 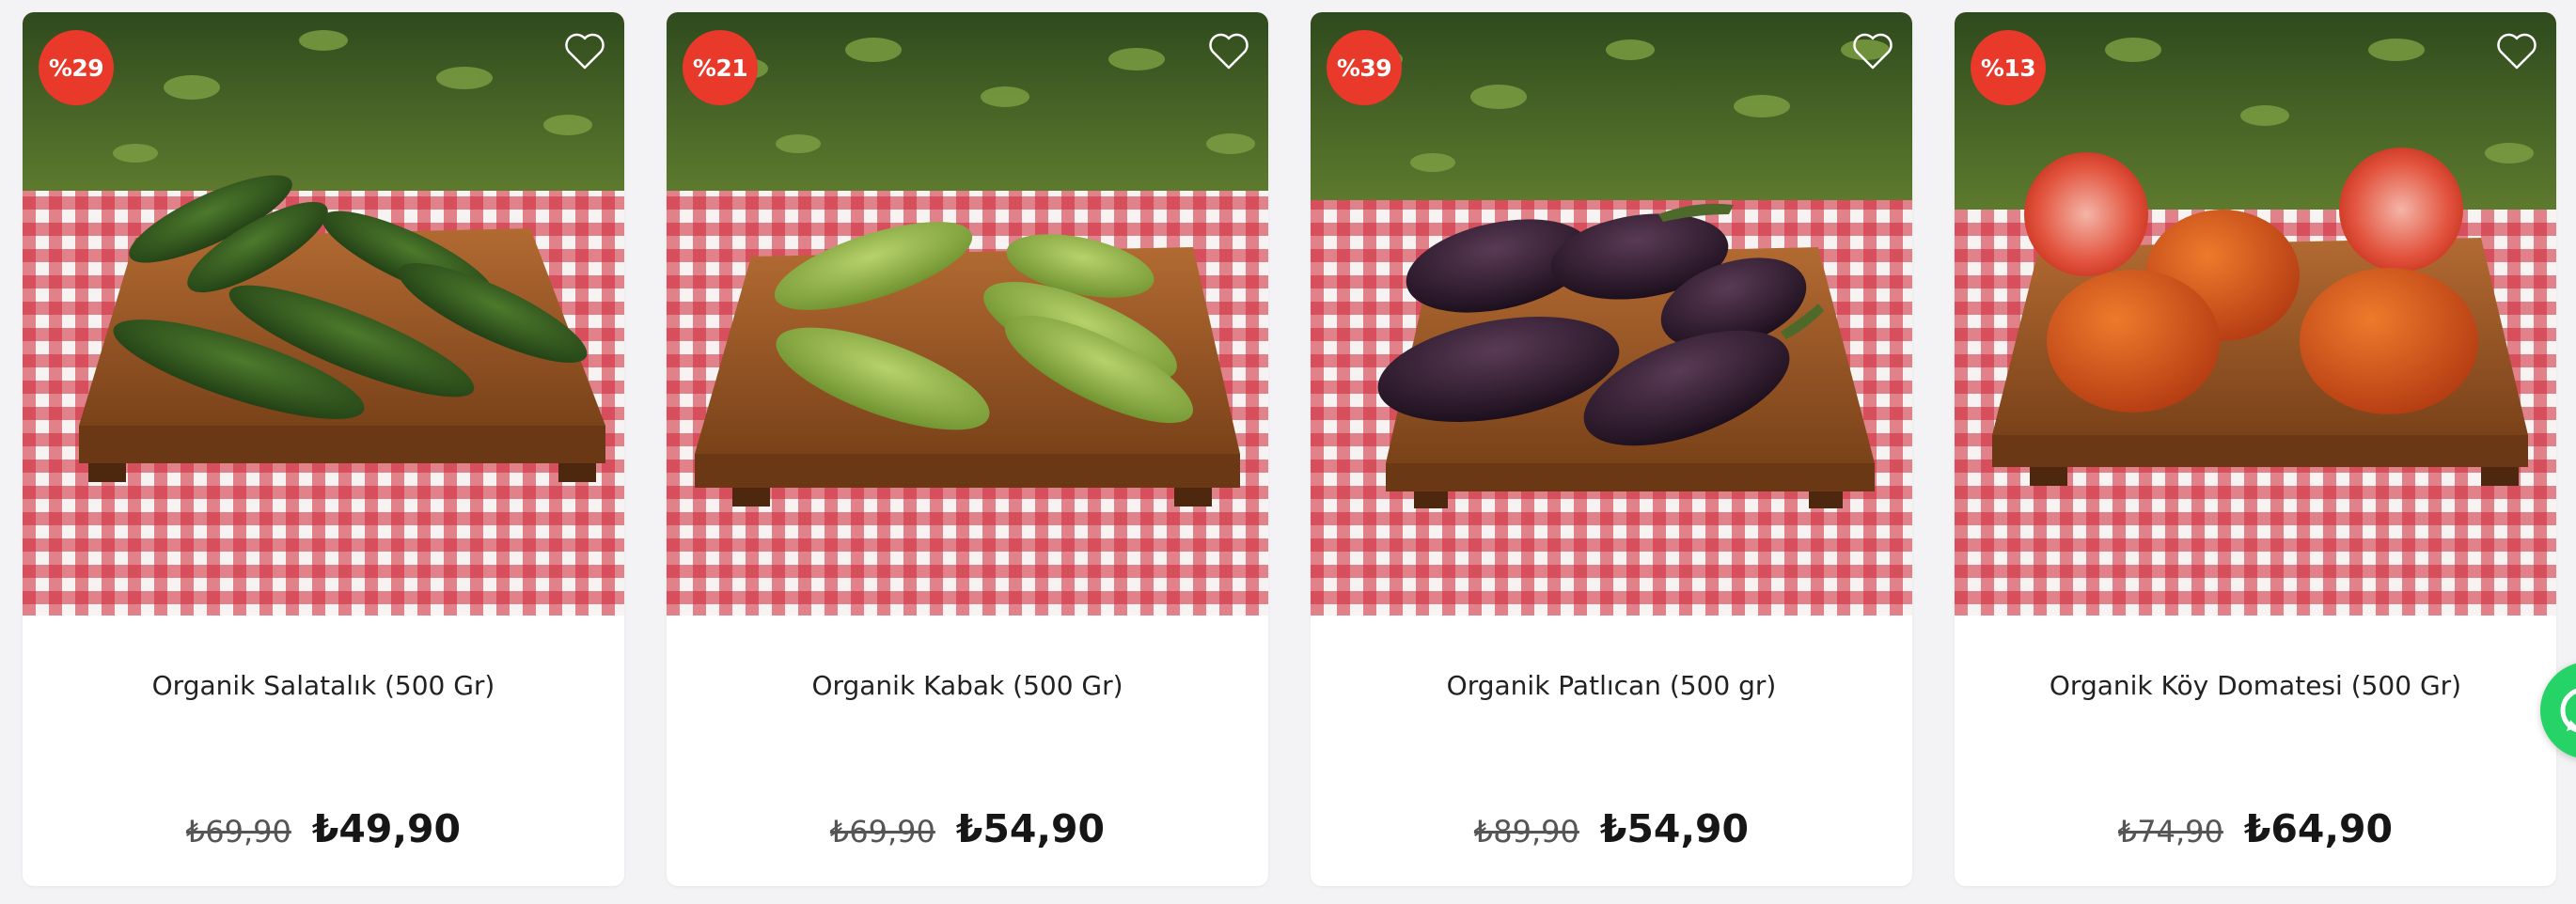 I want to click on product-title: Organik Patlıcan (500 gr), so click(x=1612, y=685).